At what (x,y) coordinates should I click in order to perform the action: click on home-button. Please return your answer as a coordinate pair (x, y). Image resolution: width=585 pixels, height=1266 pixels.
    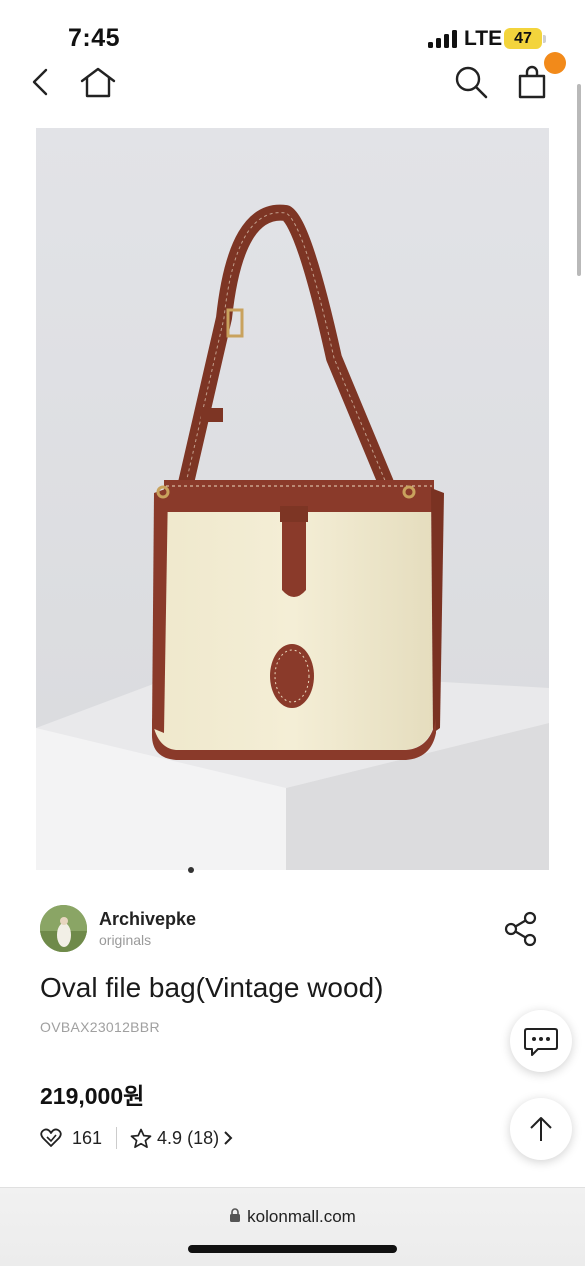
    Looking at the image, I should click on (98, 82).